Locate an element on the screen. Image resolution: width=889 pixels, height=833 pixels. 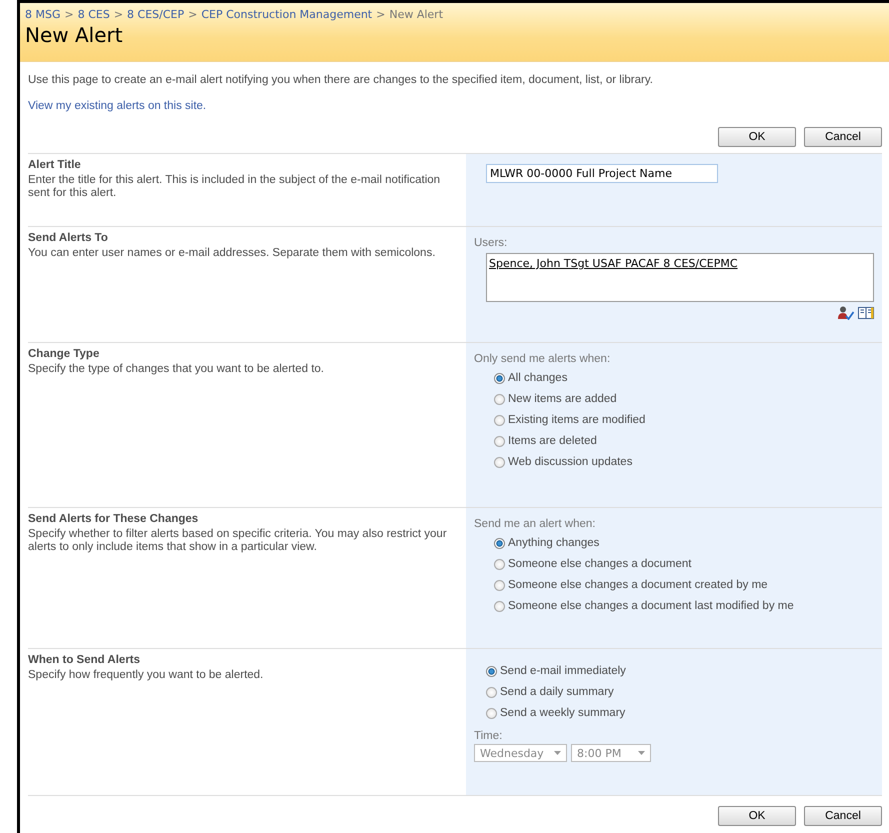
section-title: When to Send Alerts is located at coordinates (85, 660).